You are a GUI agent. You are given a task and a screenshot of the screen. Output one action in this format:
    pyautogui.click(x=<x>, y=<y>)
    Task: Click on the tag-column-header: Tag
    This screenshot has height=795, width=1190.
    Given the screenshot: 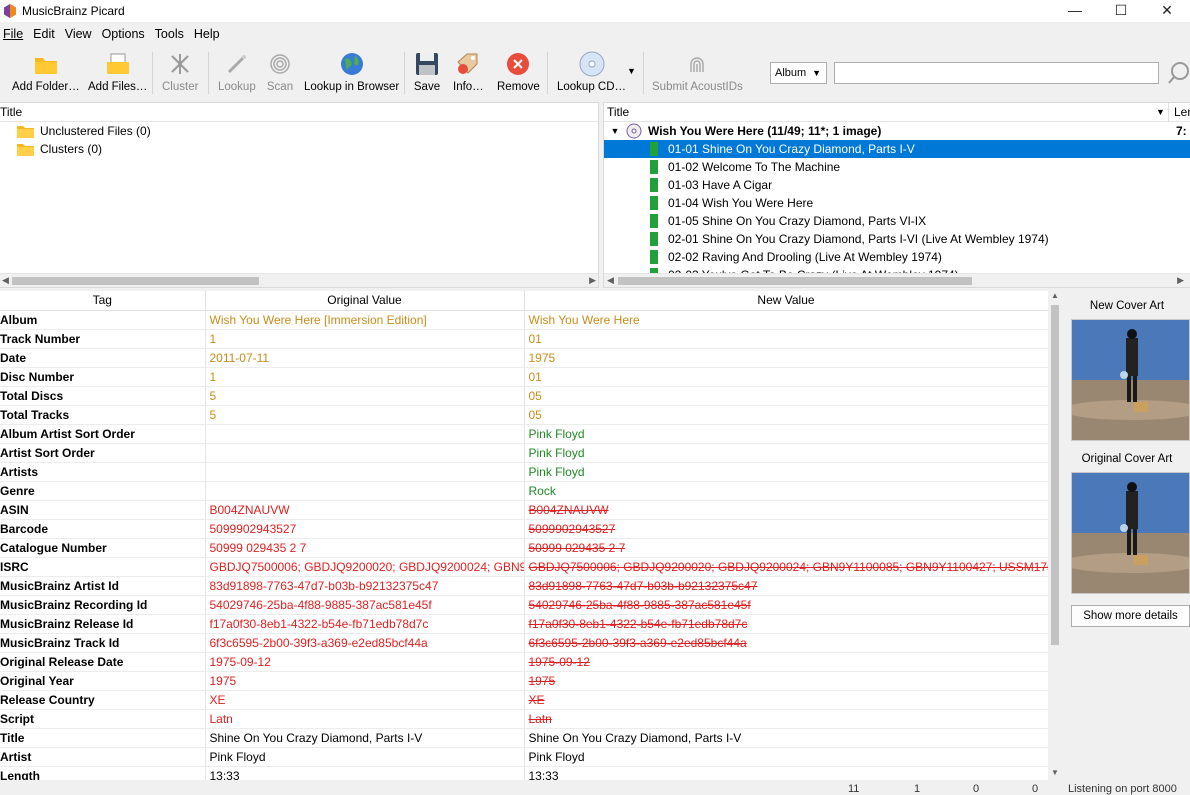 What is the action you would take?
    pyautogui.click(x=103, y=301)
    